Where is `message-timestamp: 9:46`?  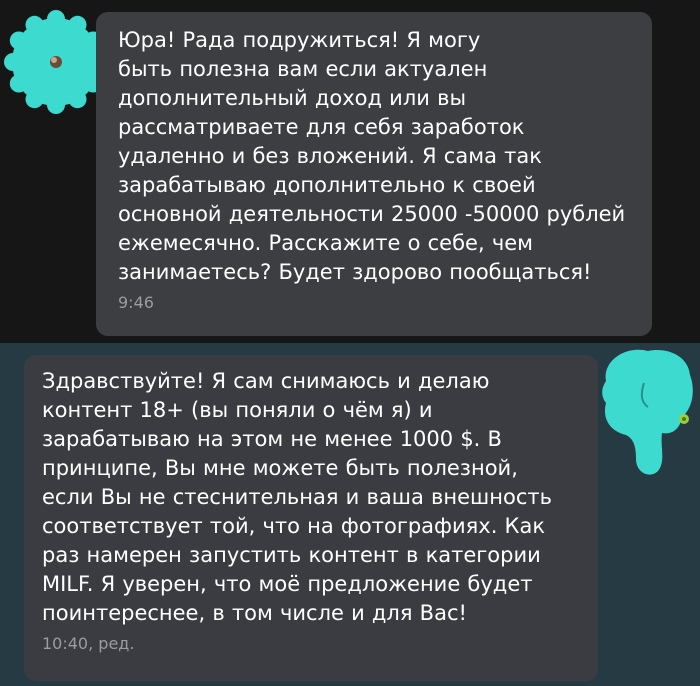 message-timestamp: 9:46 is located at coordinates (136, 302).